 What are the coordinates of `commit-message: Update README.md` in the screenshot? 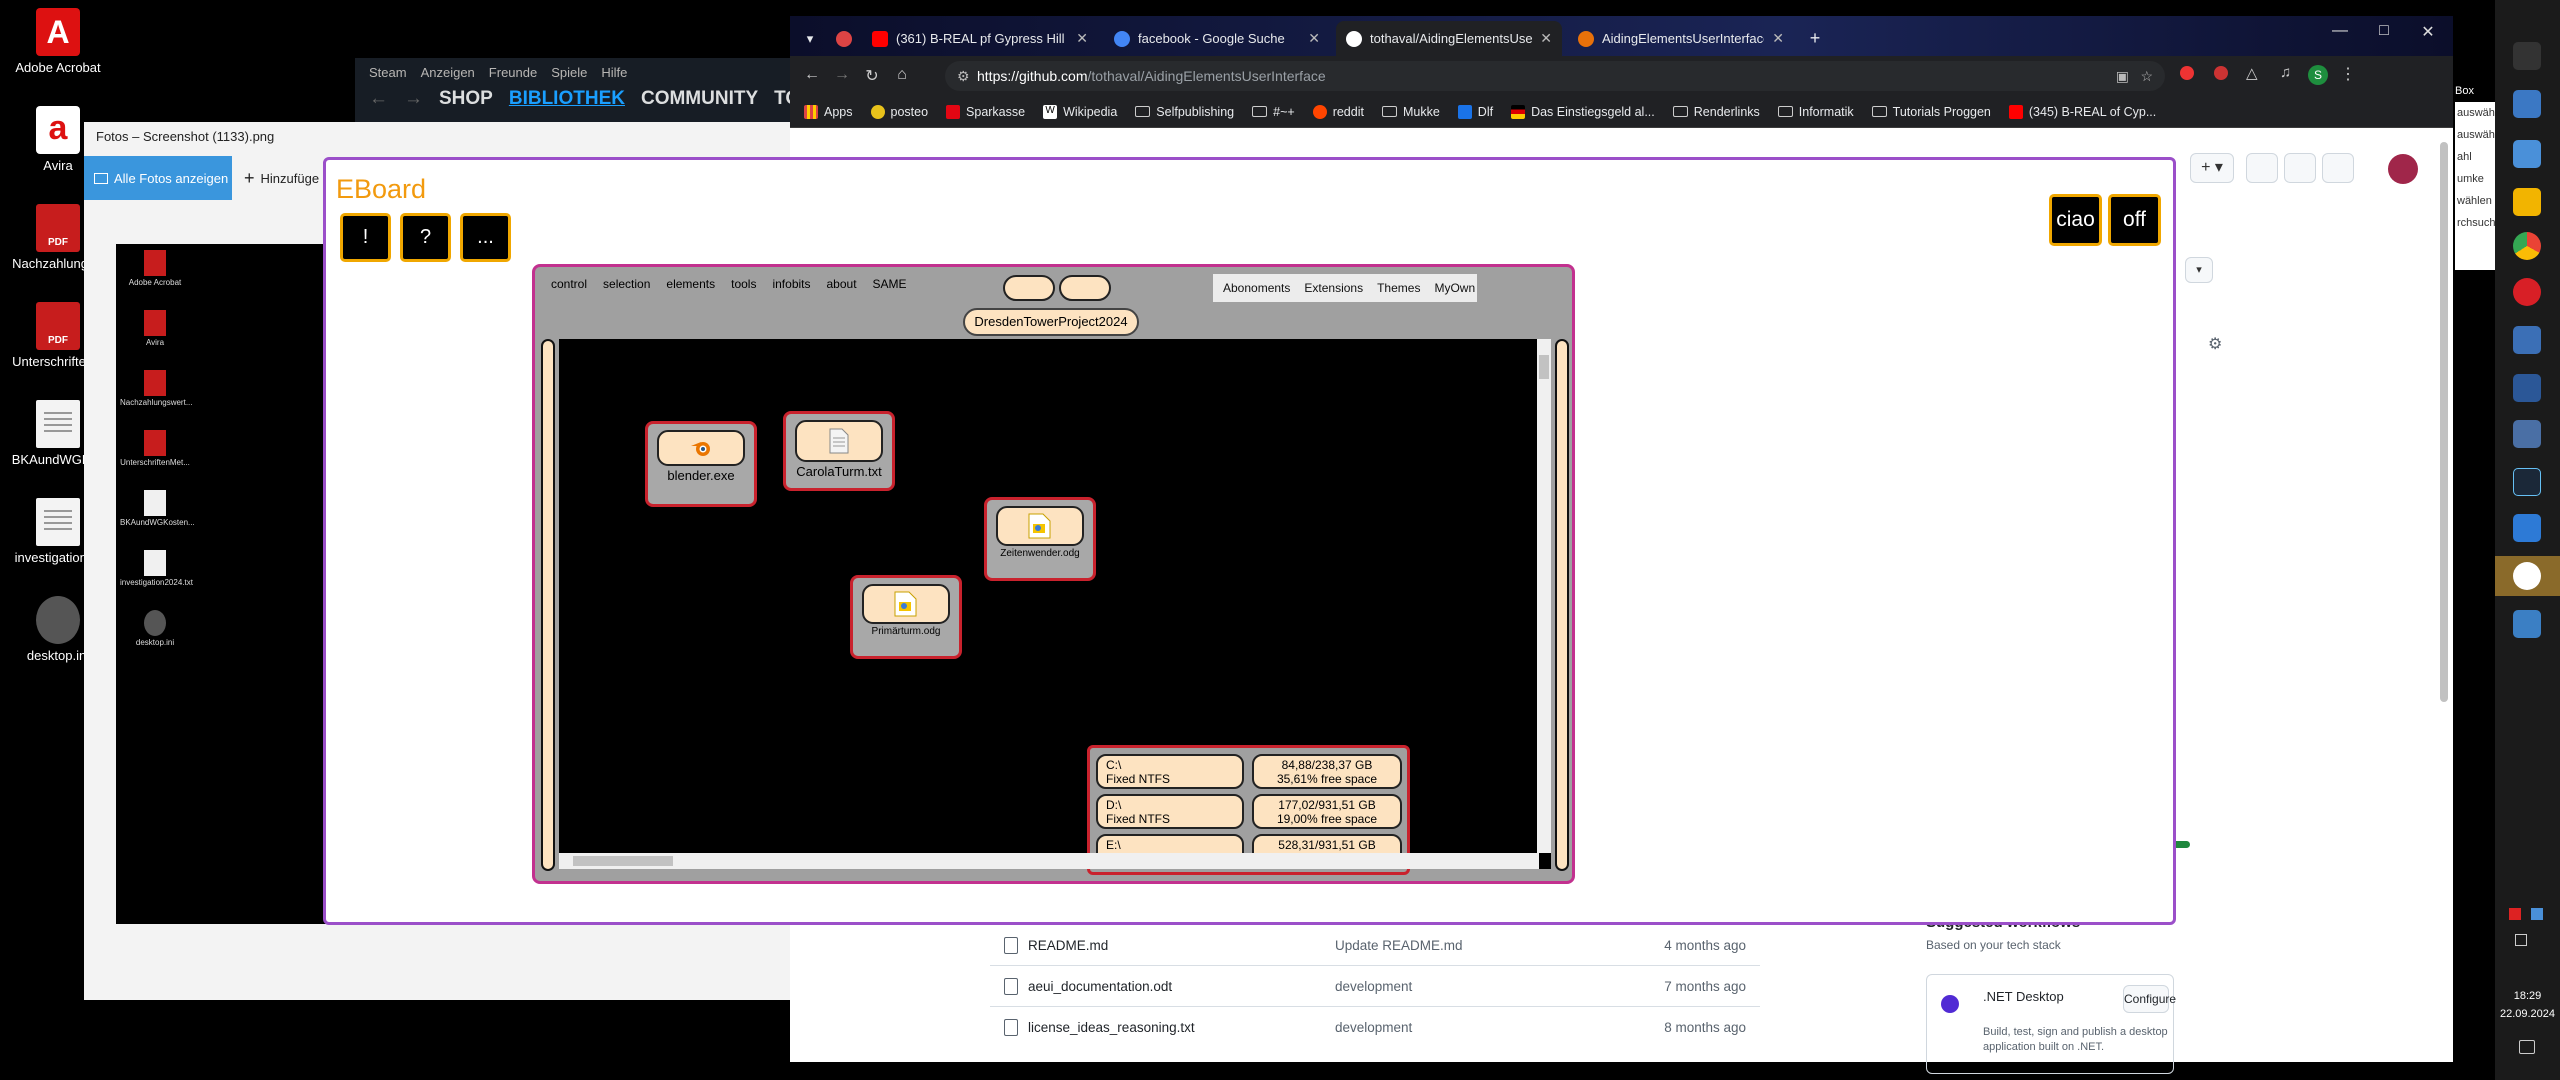 It's located at (1475, 945).